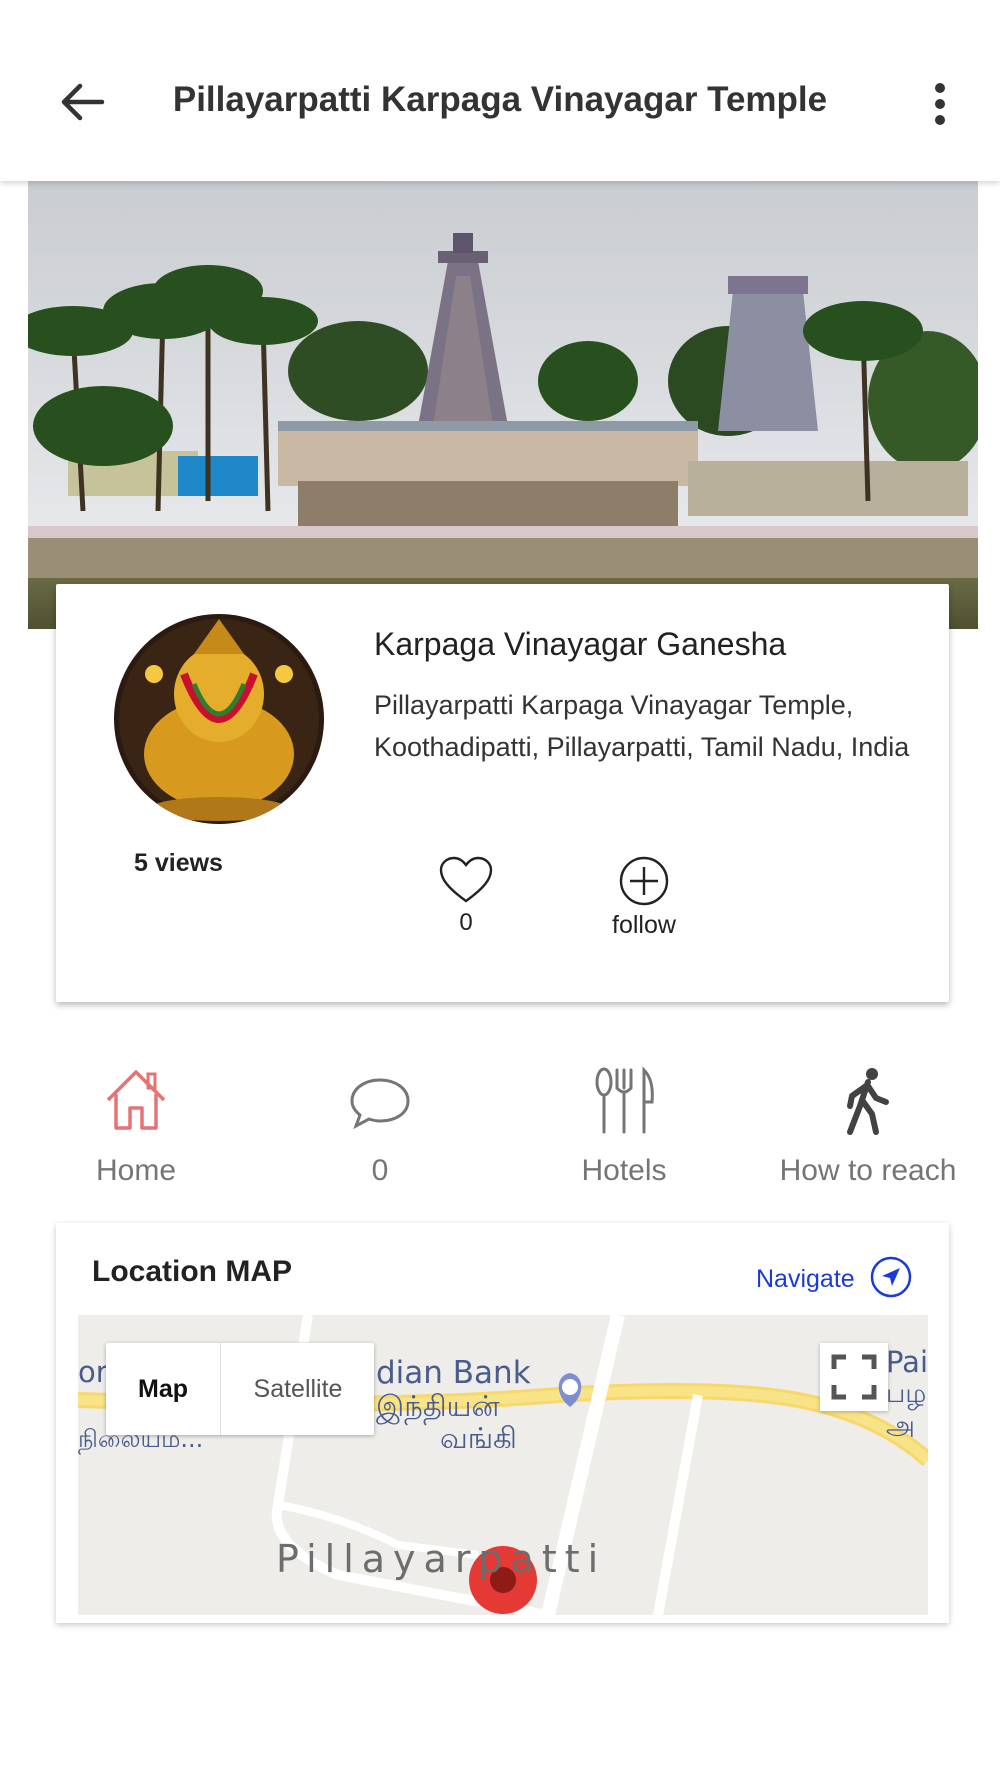  Describe the element at coordinates (907, 1362) in the screenshot. I see `map-label-right-top: Pai` at that location.